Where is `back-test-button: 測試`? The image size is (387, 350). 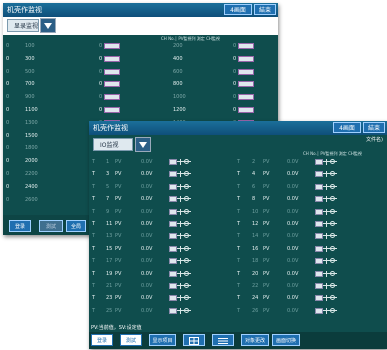
back-test-button: 測試 is located at coordinates (51, 226).